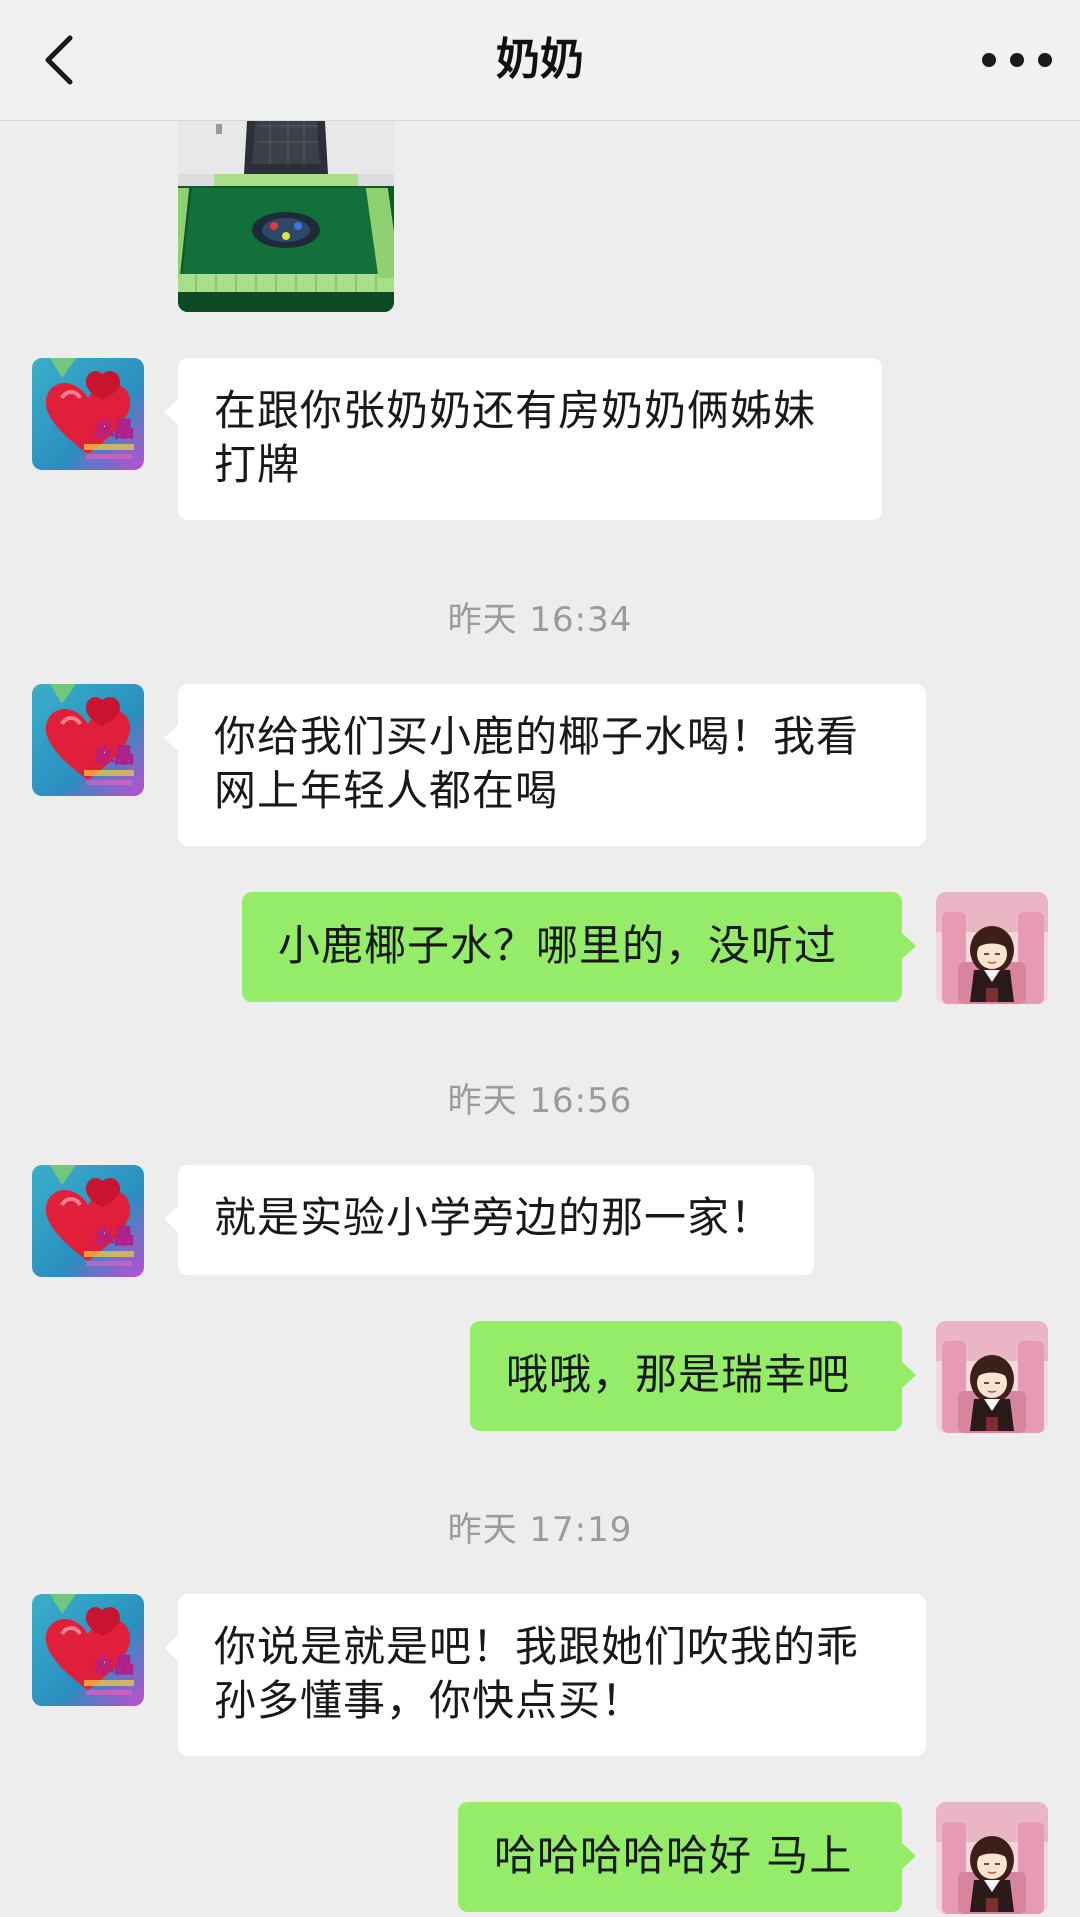  What do you see at coordinates (673, 1855) in the screenshot?
I see `message-text: 哈哈哈哈哈好 马上` at bounding box center [673, 1855].